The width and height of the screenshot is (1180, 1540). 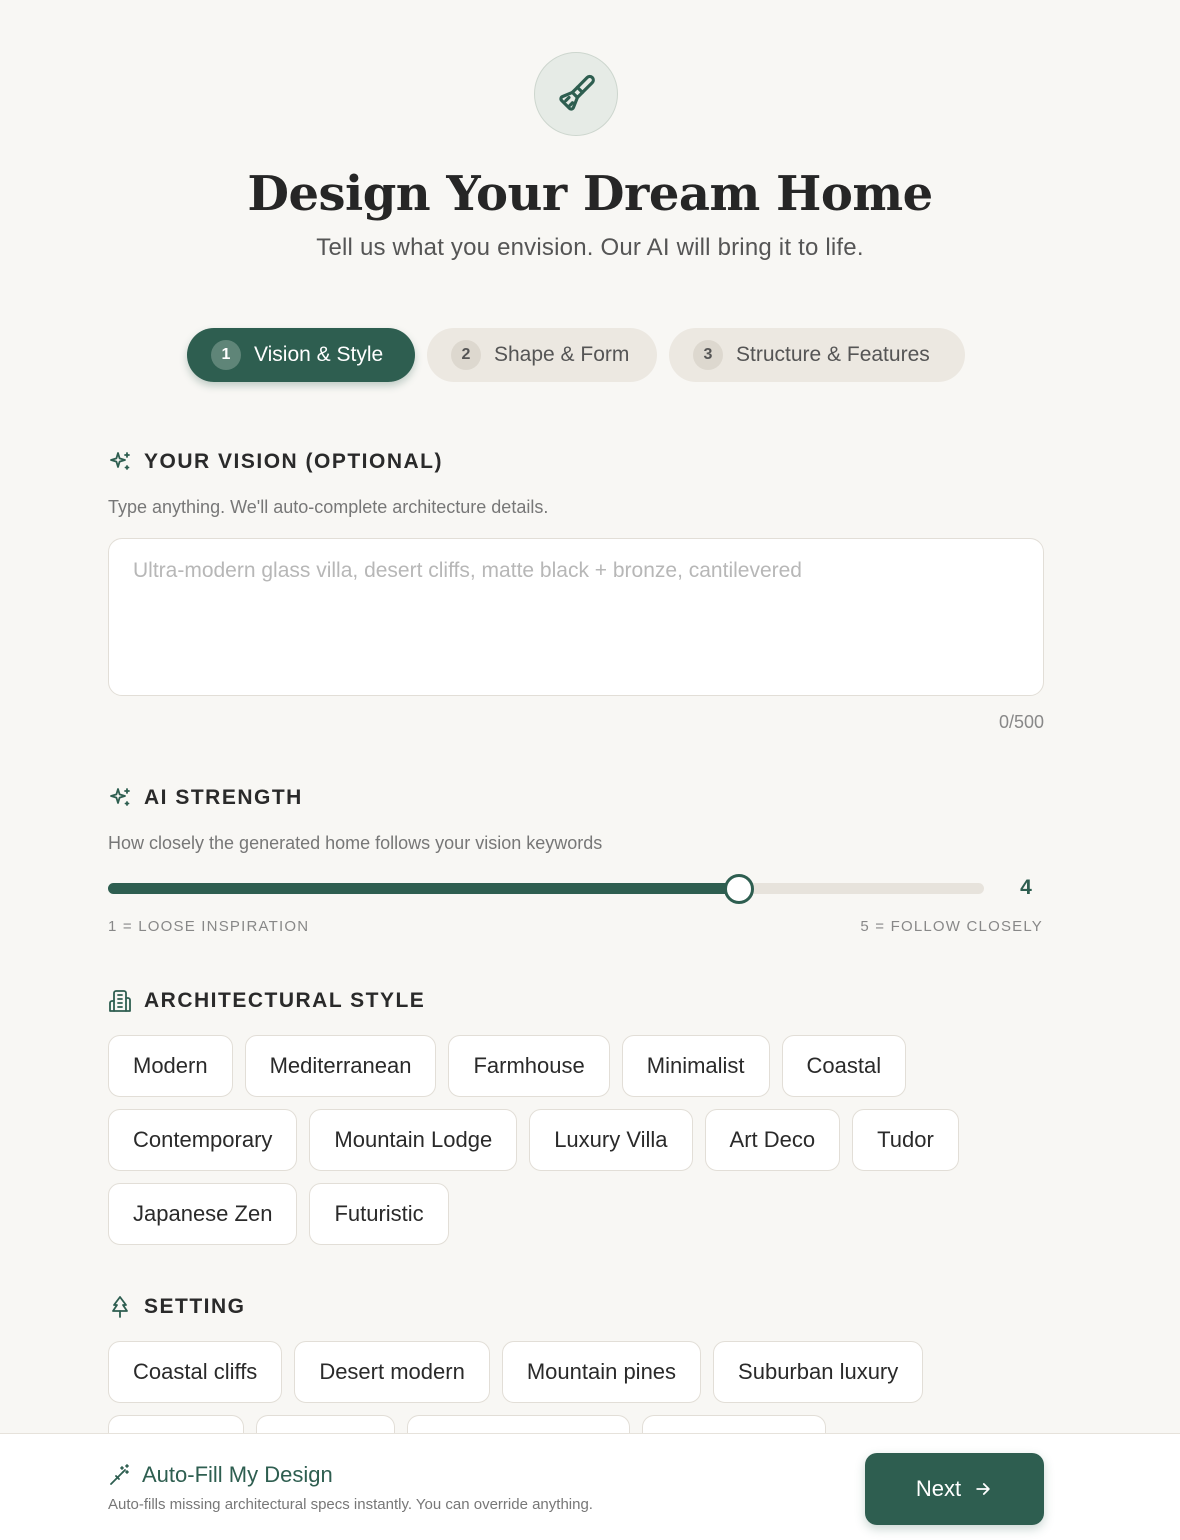 I want to click on ai-strength-heading: AI STRENGTH, so click(x=205, y=798).